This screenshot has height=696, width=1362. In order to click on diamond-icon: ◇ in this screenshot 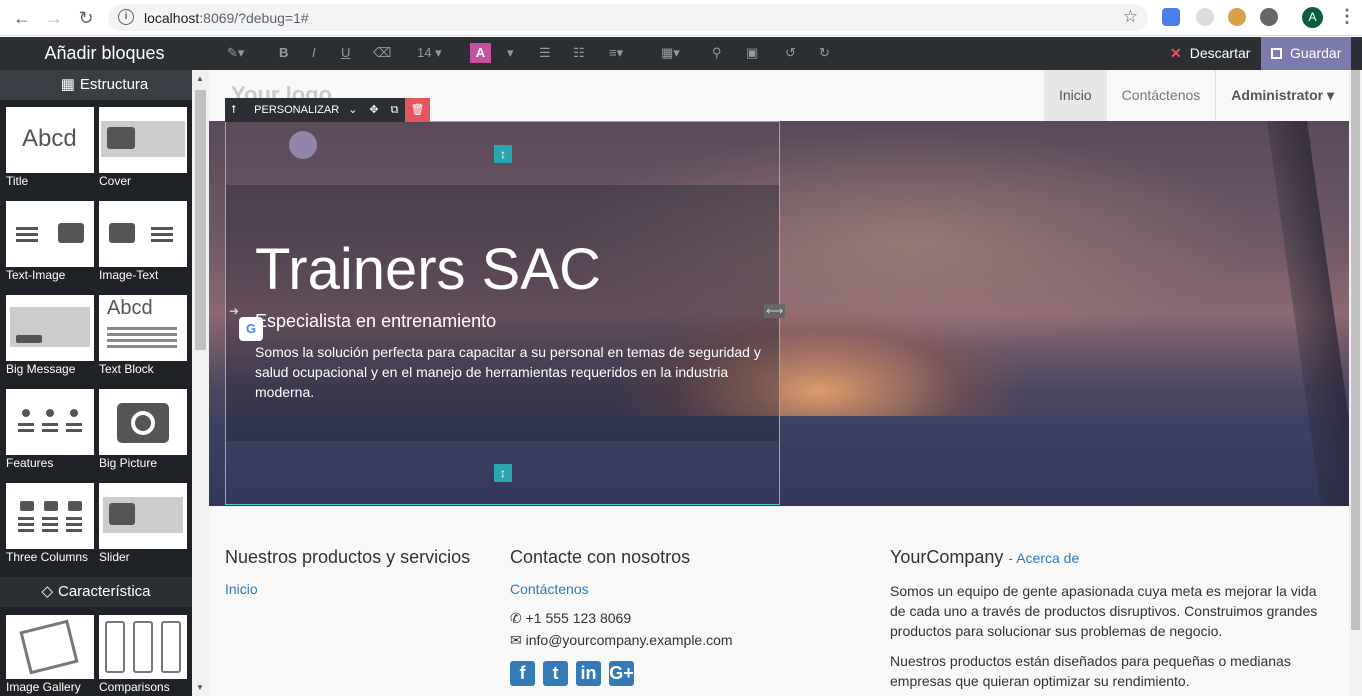, I will do `click(47, 591)`.